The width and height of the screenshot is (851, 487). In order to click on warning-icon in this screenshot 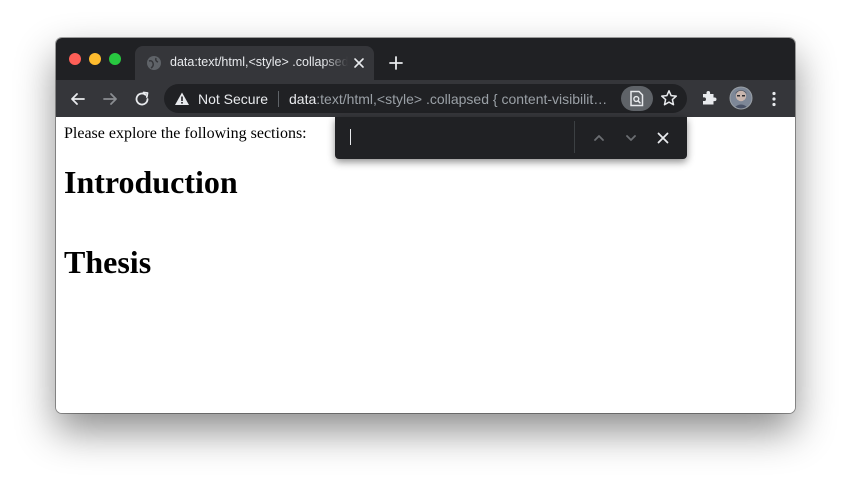, I will do `click(182, 99)`.